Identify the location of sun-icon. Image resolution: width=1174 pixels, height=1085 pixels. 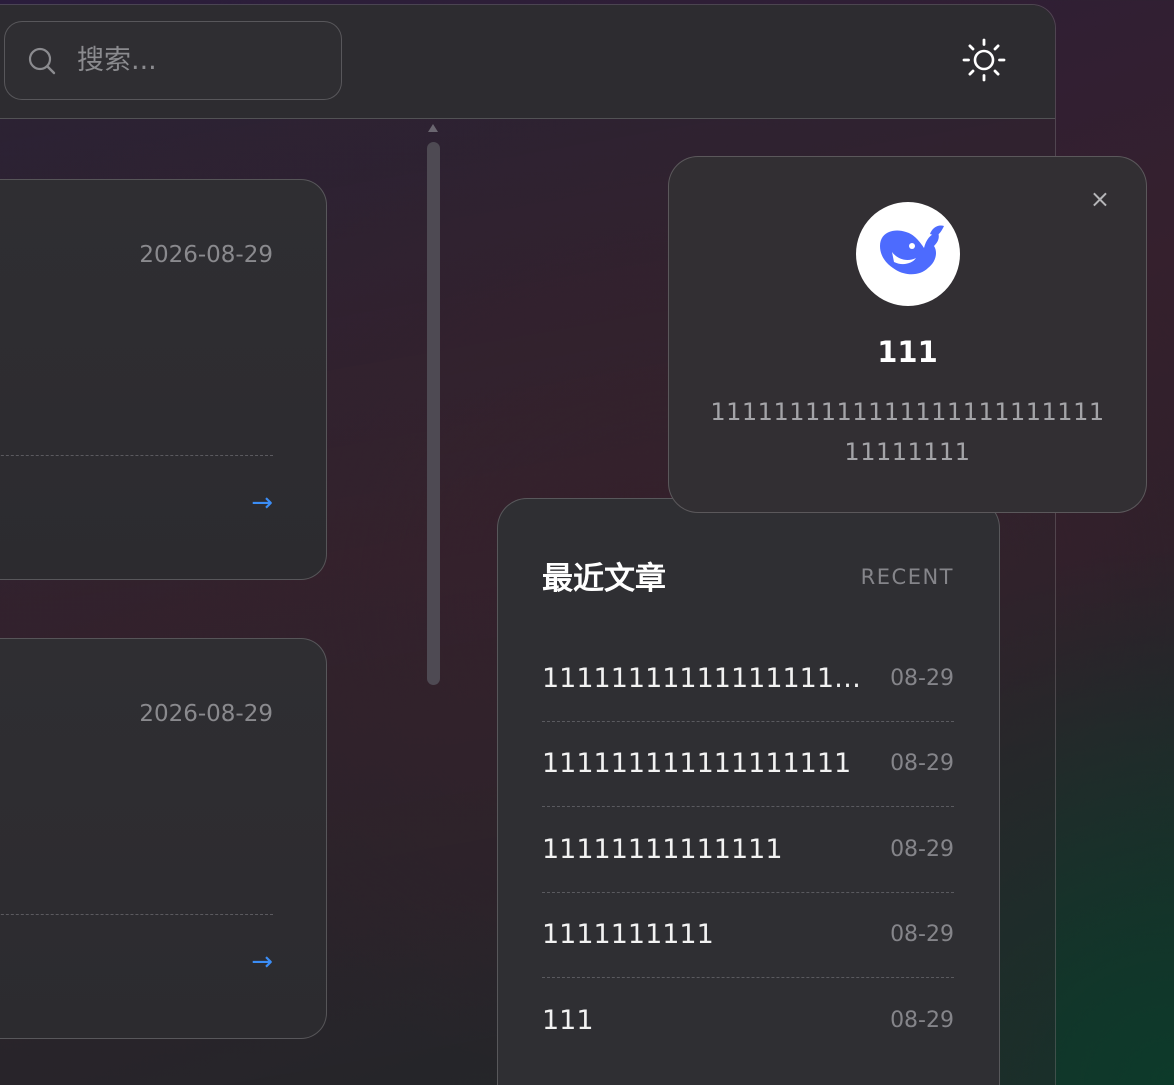
(984, 62).